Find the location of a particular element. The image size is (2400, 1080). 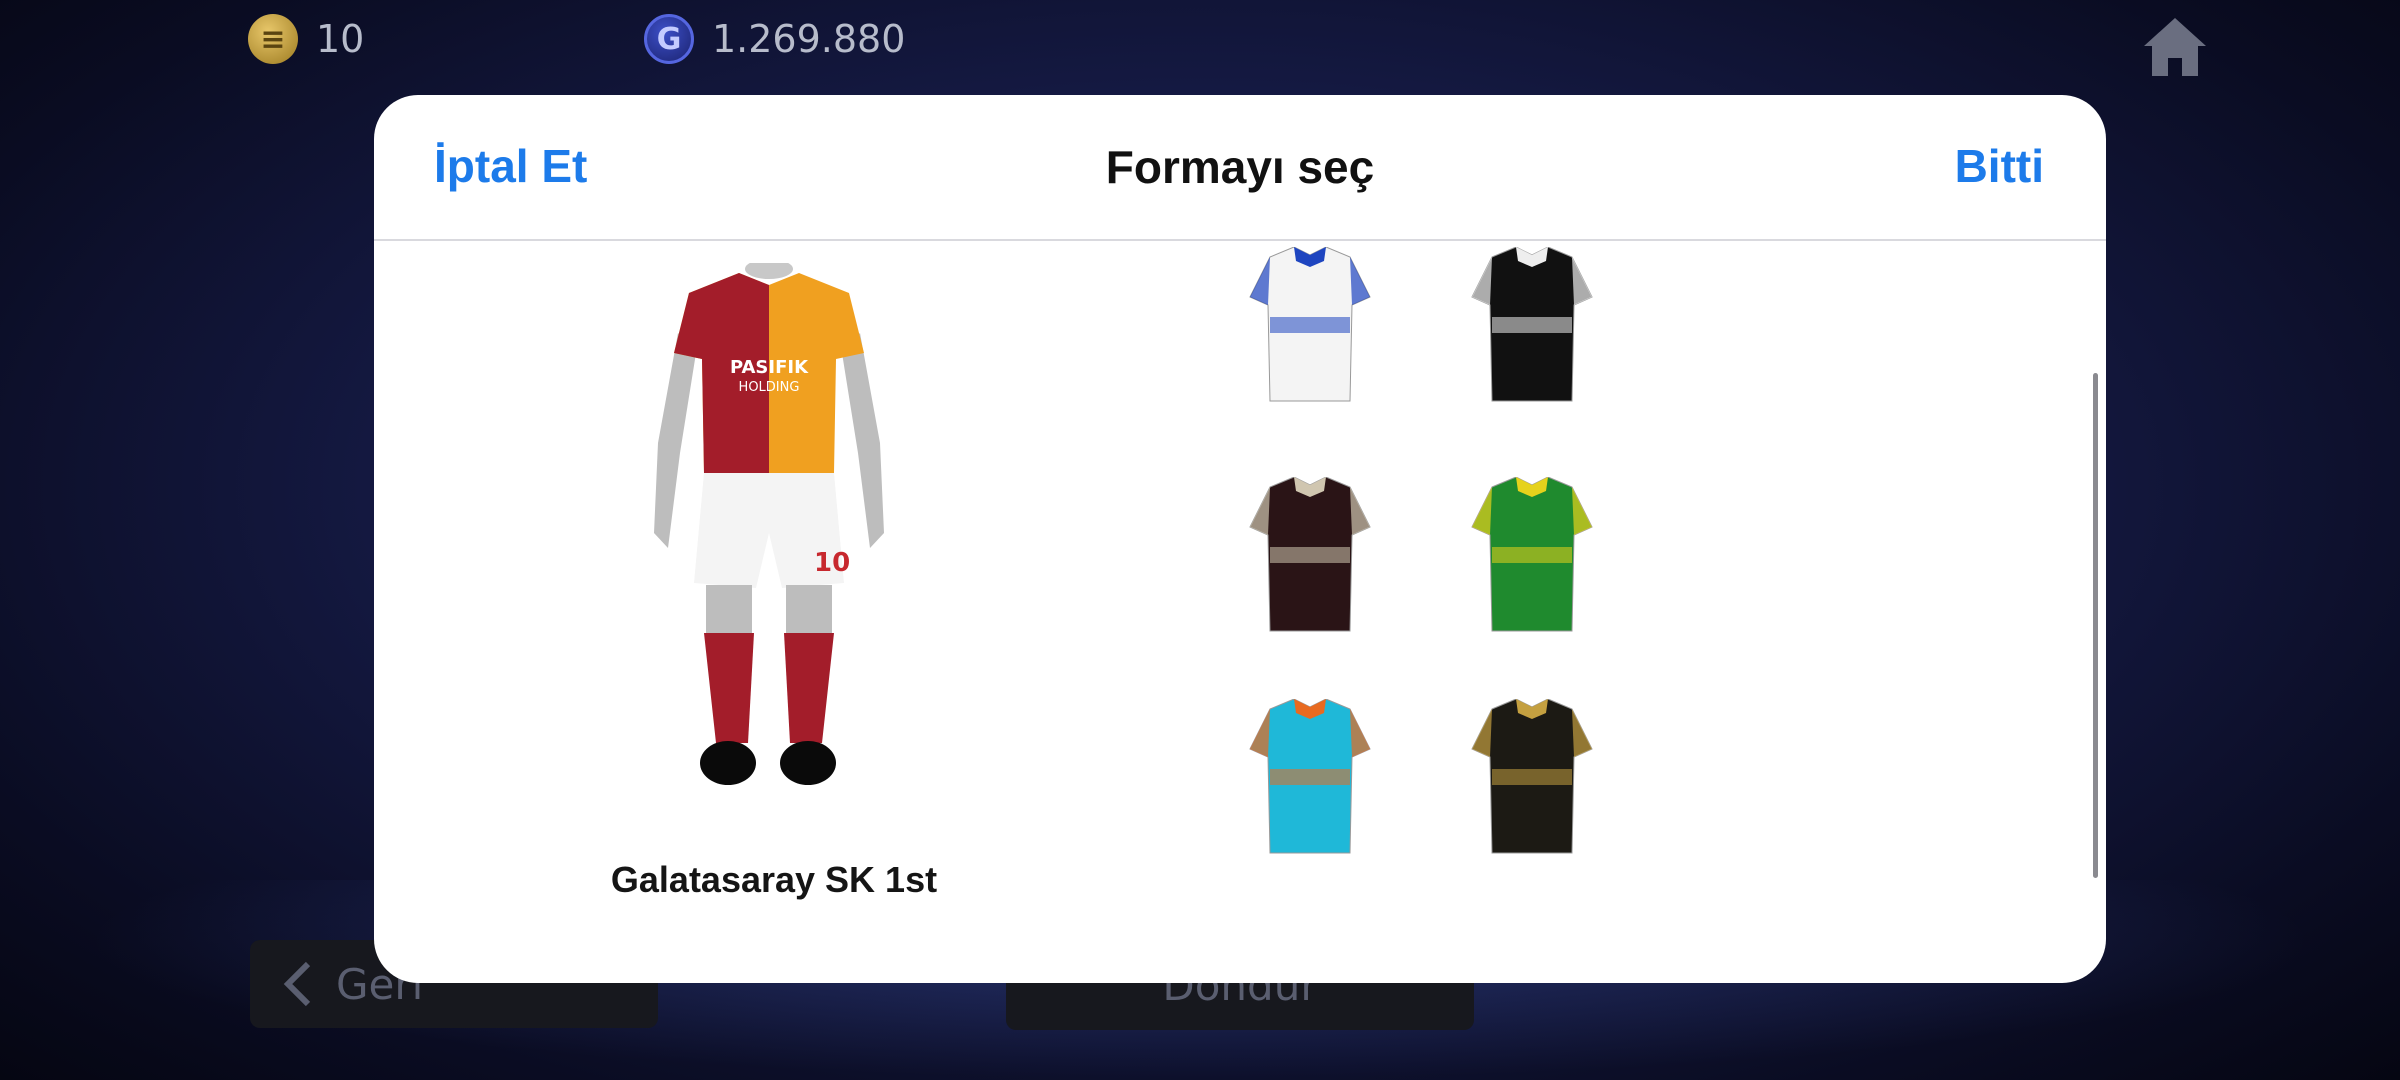

kit-option-black-gold-kit is located at coordinates (1532, 777).